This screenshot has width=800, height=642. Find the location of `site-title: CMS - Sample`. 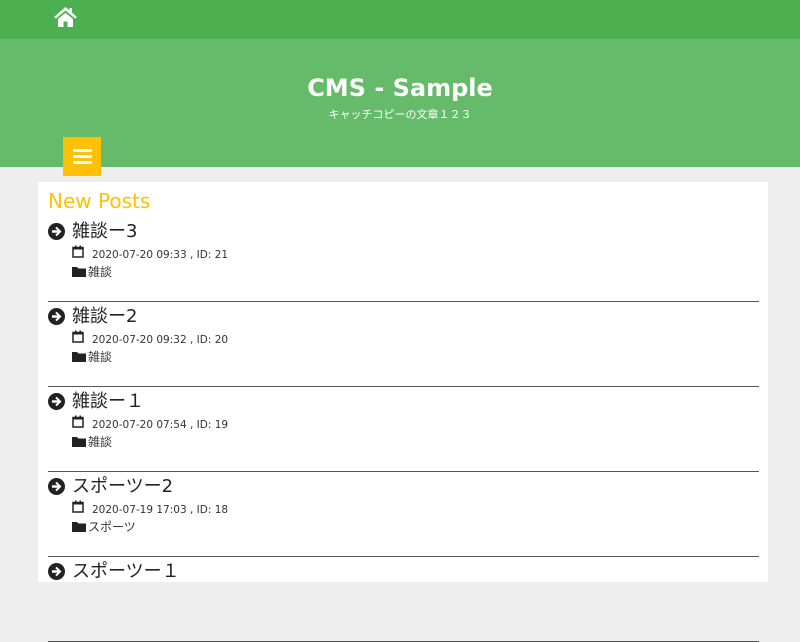

site-title: CMS - Sample is located at coordinates (400, 88).